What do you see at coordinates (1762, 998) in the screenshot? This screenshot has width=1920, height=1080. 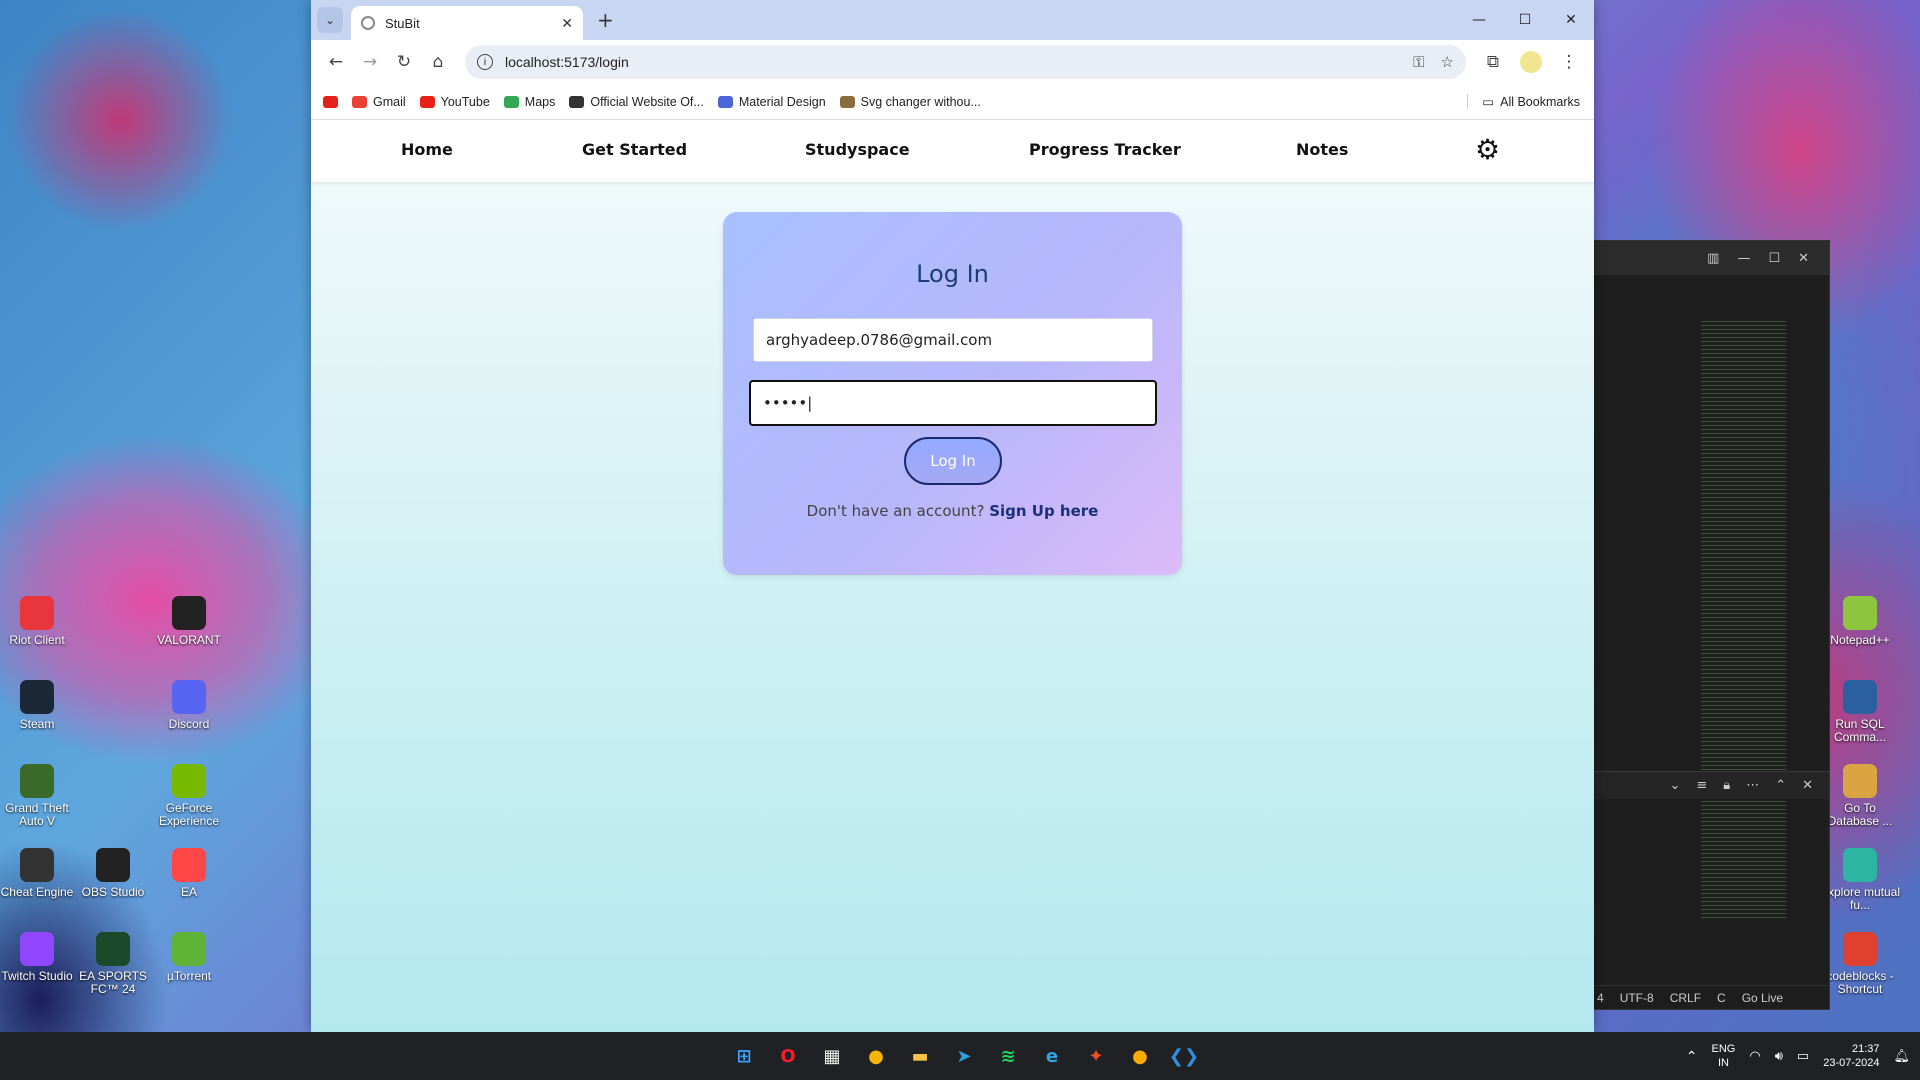 I see `status-item: Go Live` at bounding box center [1762, 998].